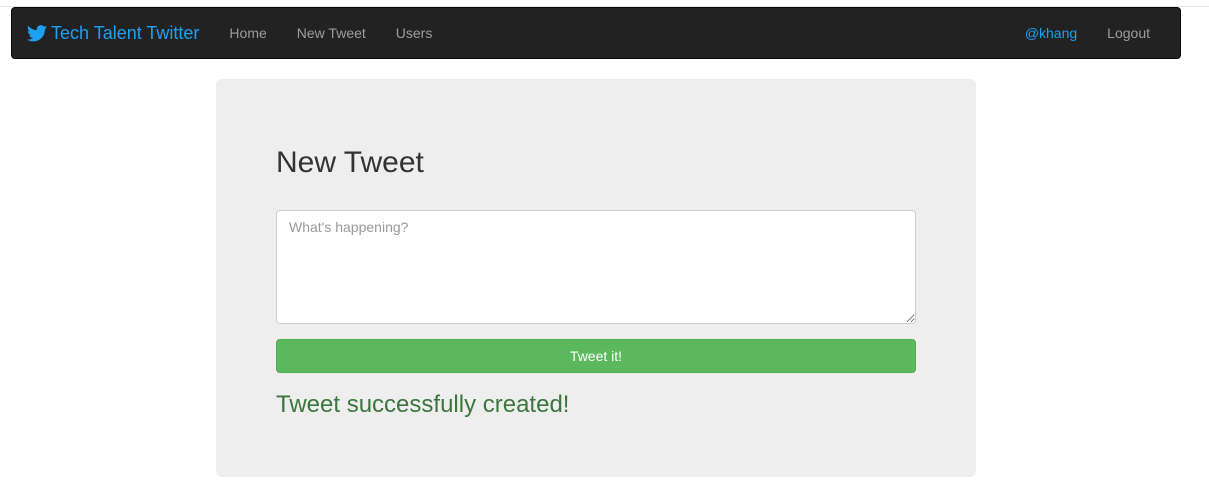 This screenshot has height=482, width=1209. Describe the element at coordinates (1128, 33) in the screenshot. I see `nav-logout: Logout` at that location.